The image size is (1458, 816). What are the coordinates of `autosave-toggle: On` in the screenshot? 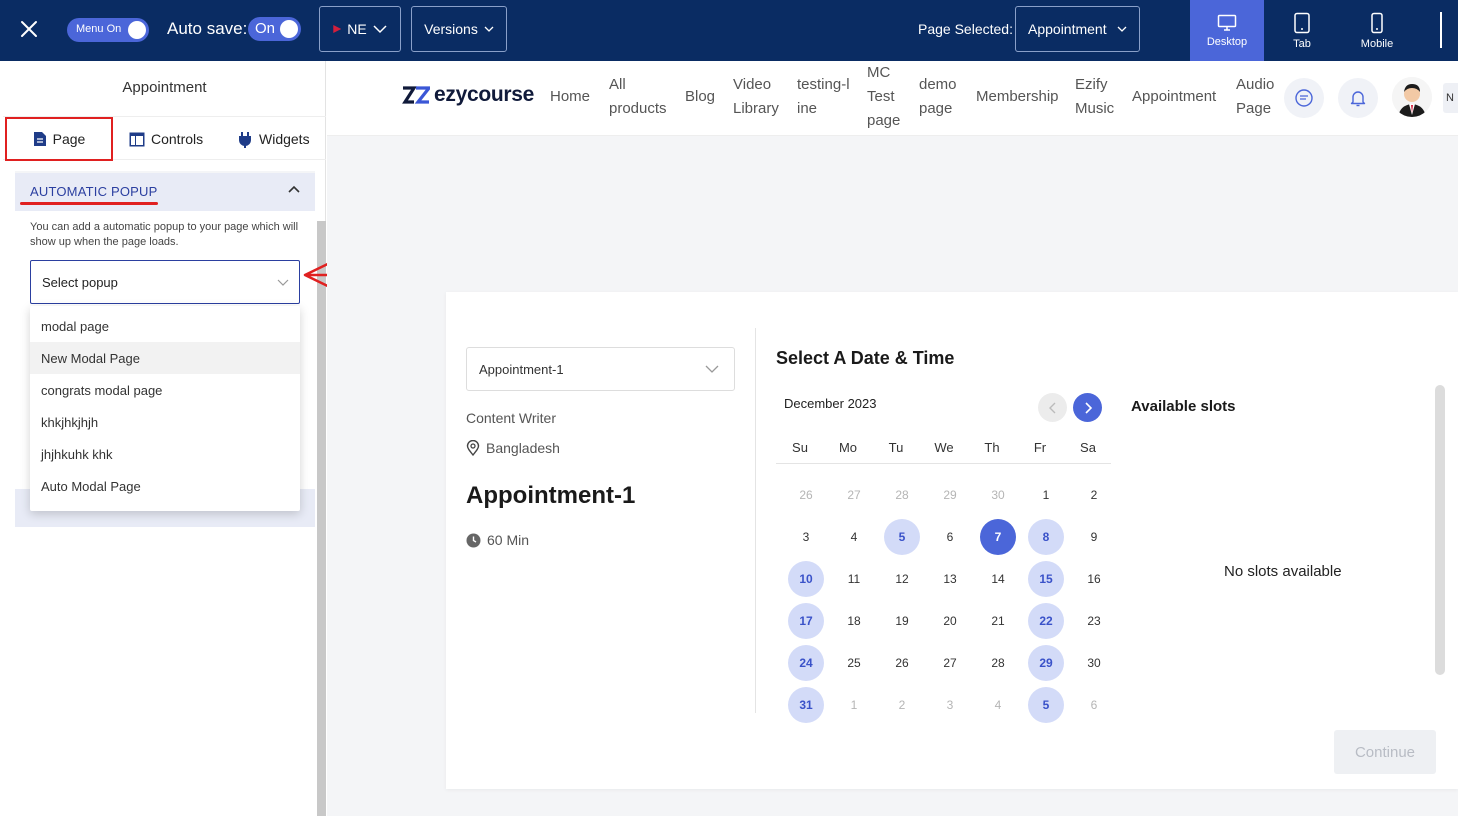 It's located at (274, 29).